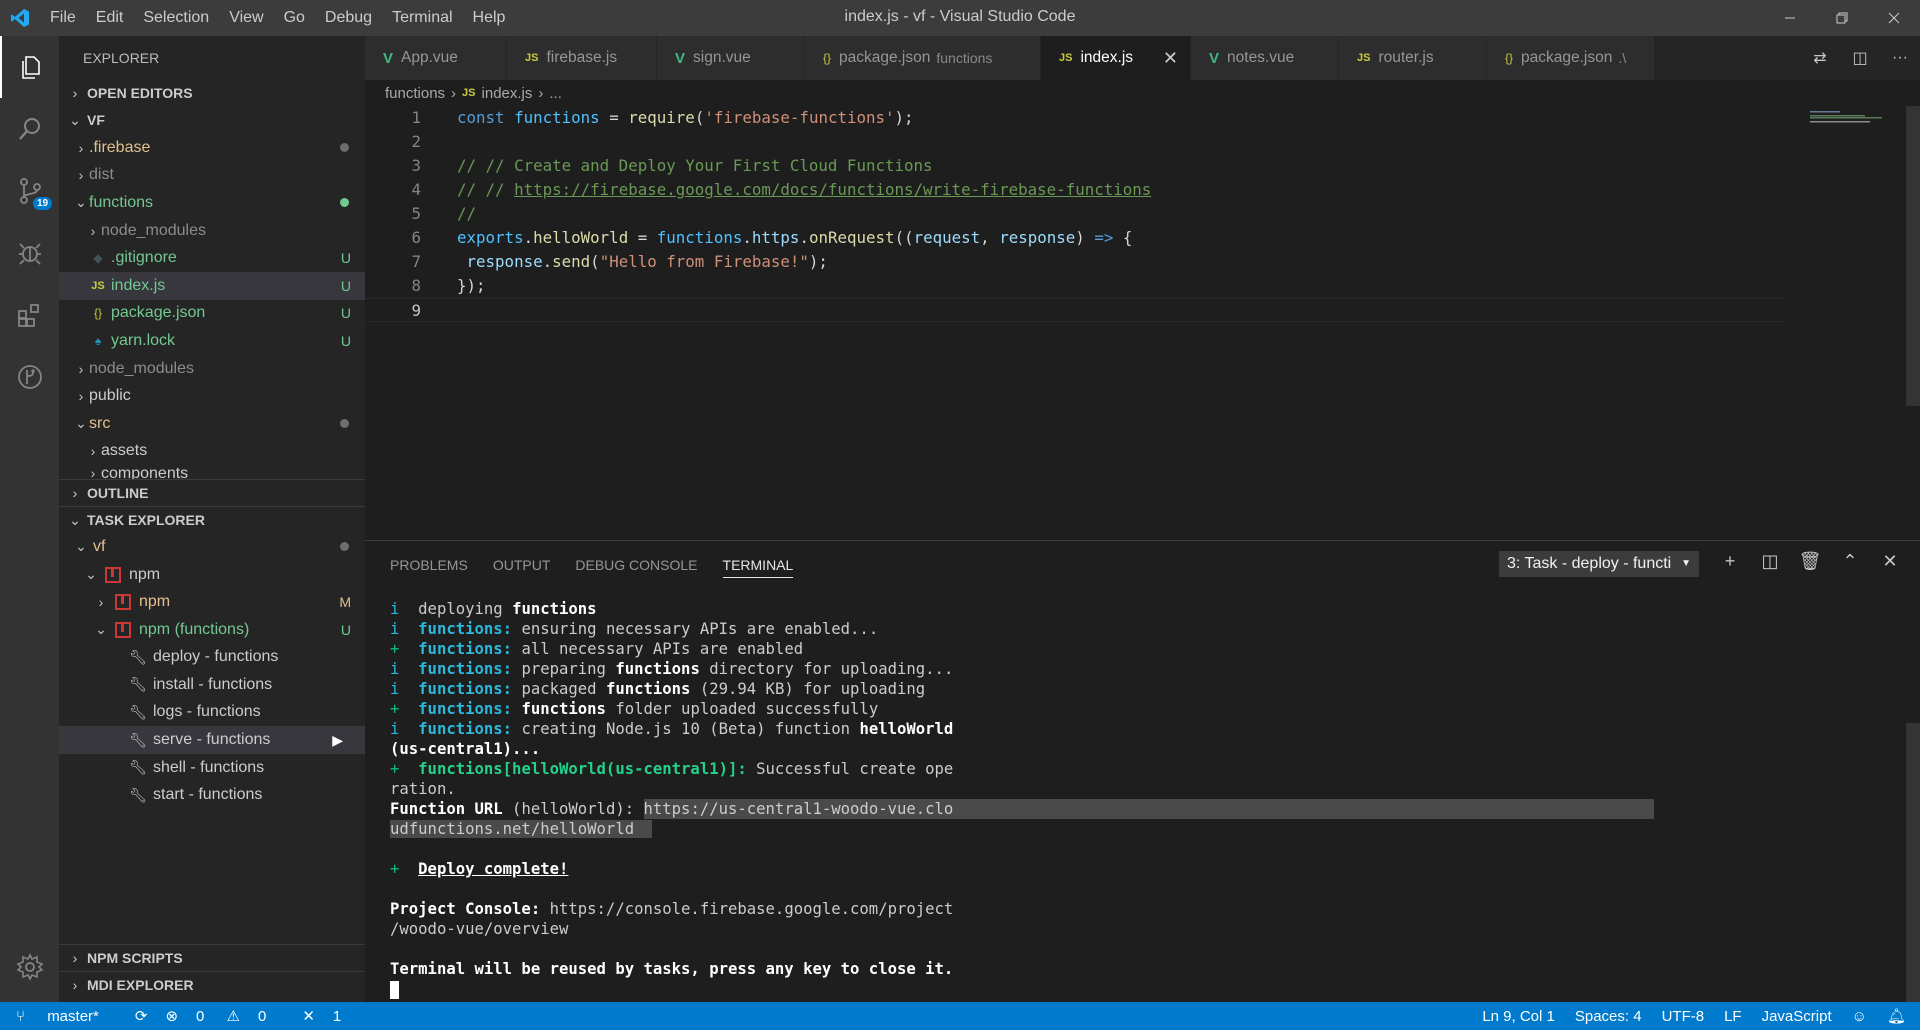 Image resolution: width=1920 pixels, height=1030 pixels. Describe the element at coordinates (348, 18) in the screenshot. I see `menu-debug: Debug` at that location.